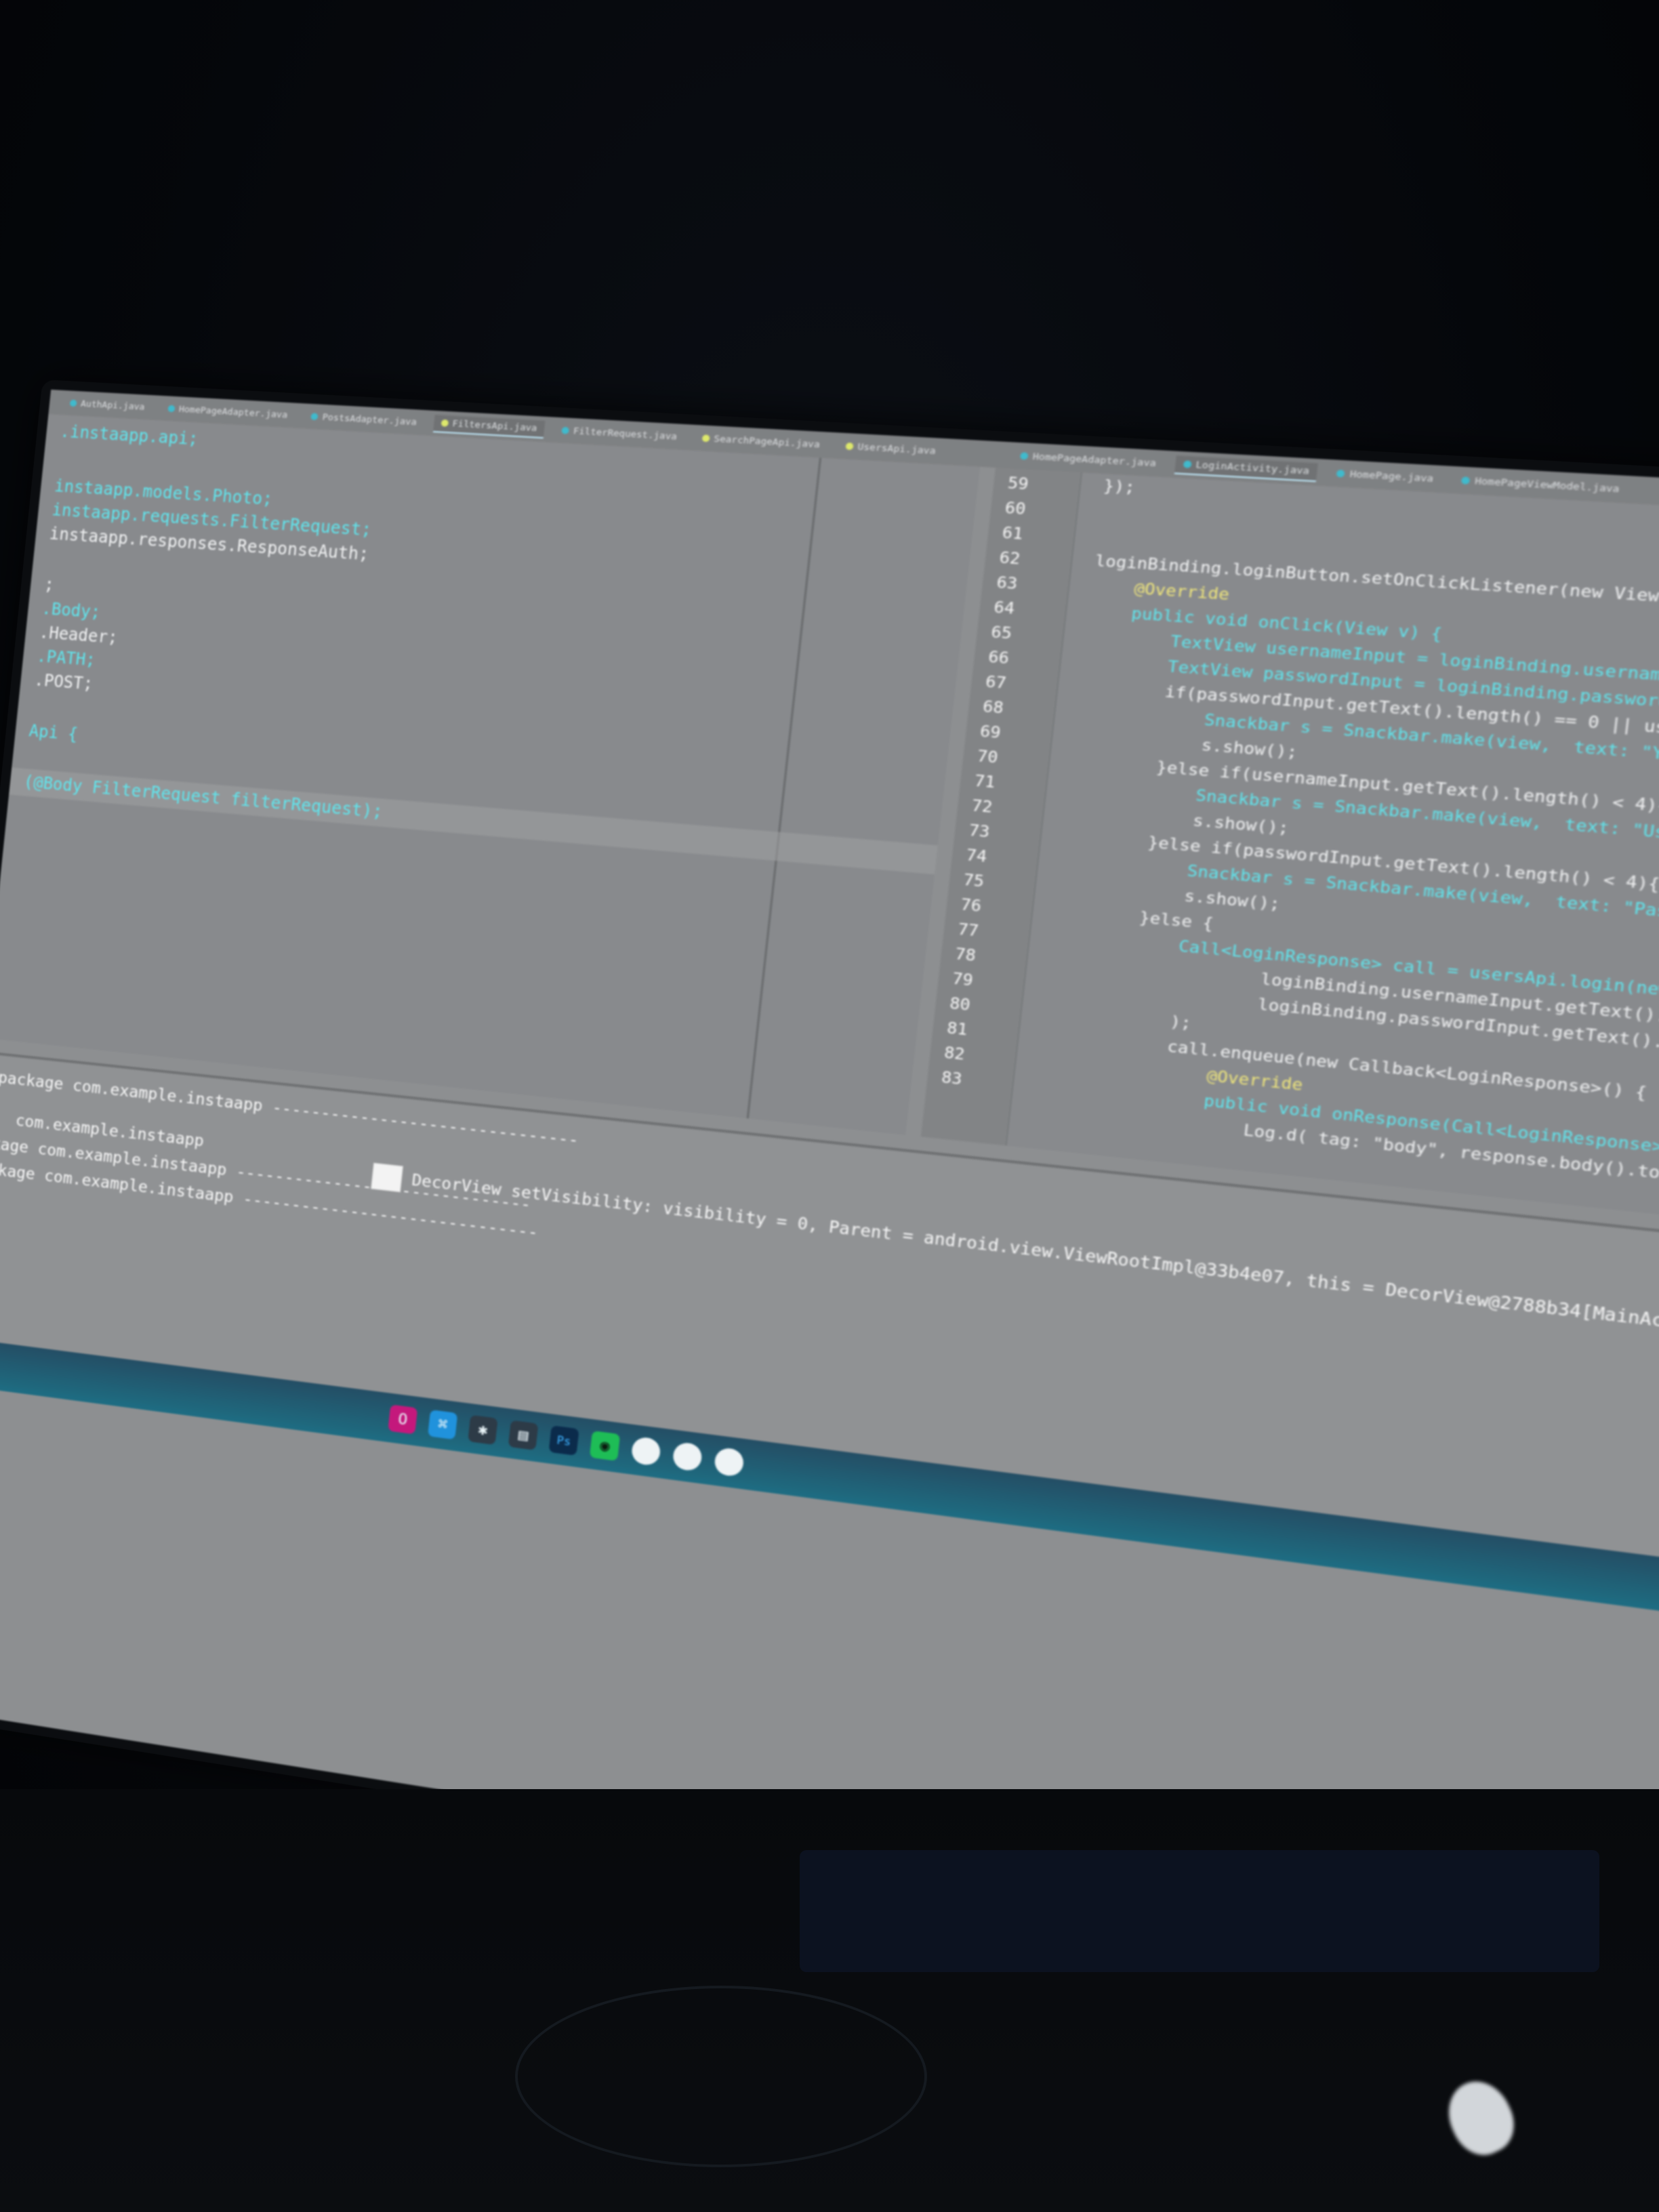 The image size is (1659, 2212). I want to click on editor-tab: UsersApi.java, so click(890, 448).